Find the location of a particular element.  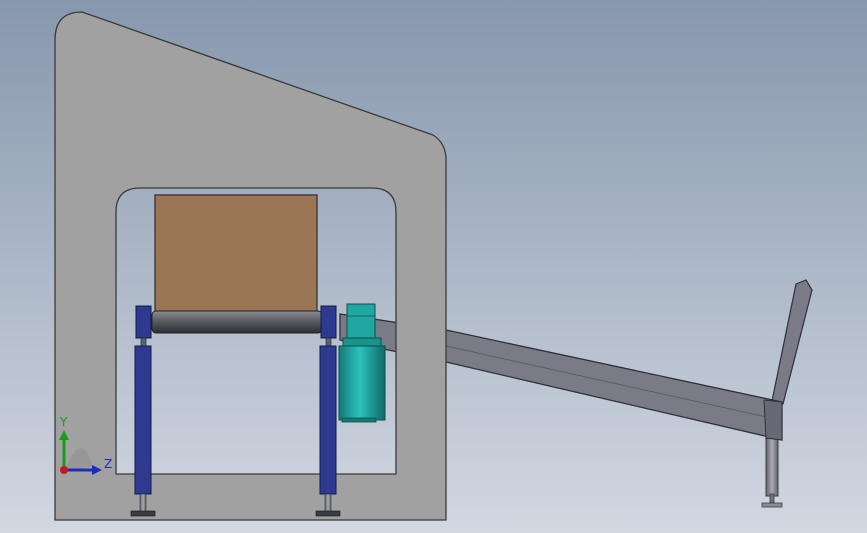

belt-roller is located at coordinates (237, 322).